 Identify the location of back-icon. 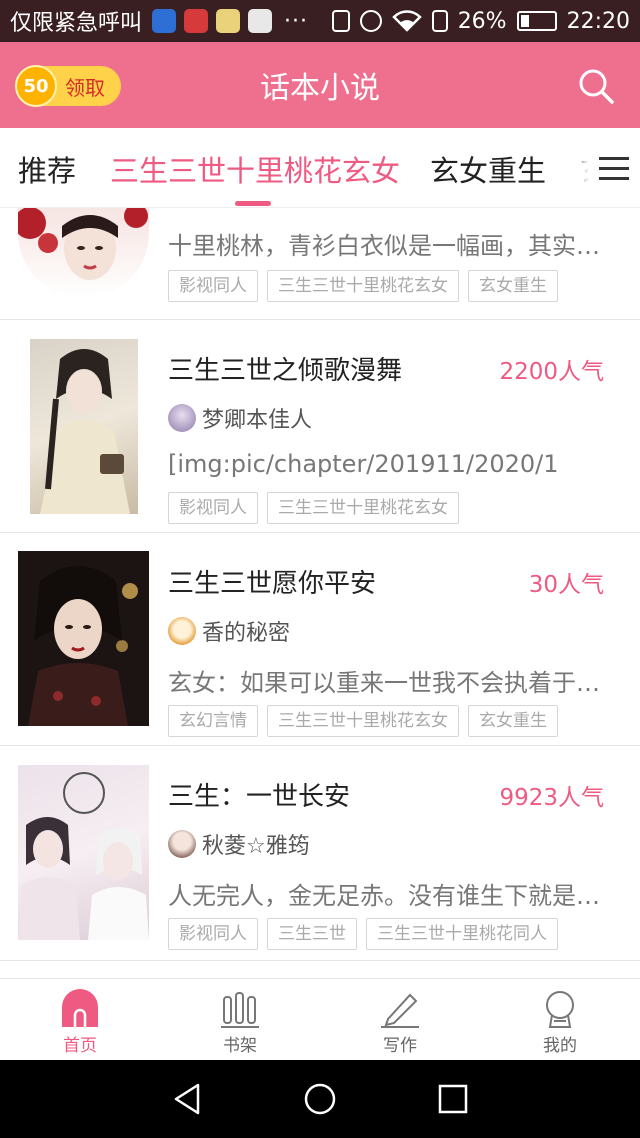
(187, 1099).